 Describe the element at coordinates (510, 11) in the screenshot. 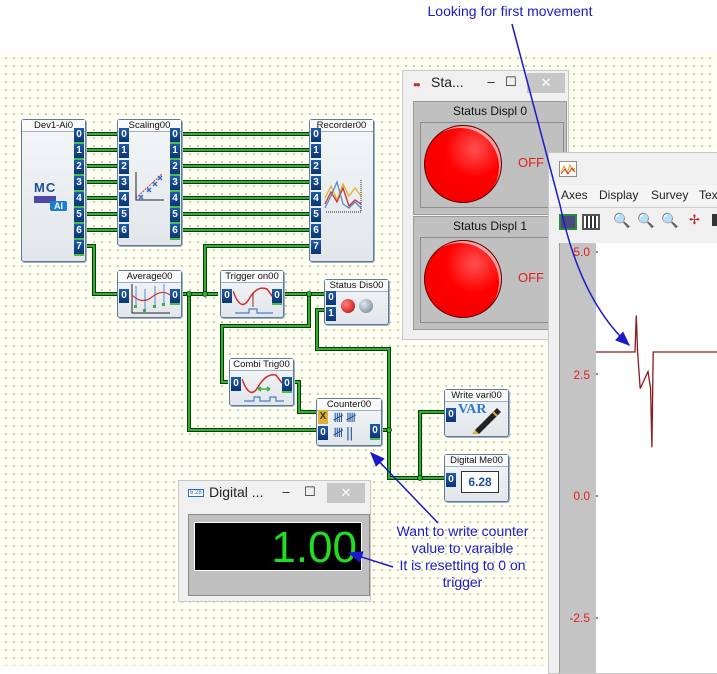

I see `annotation-top: Looking for first movement` at that location.